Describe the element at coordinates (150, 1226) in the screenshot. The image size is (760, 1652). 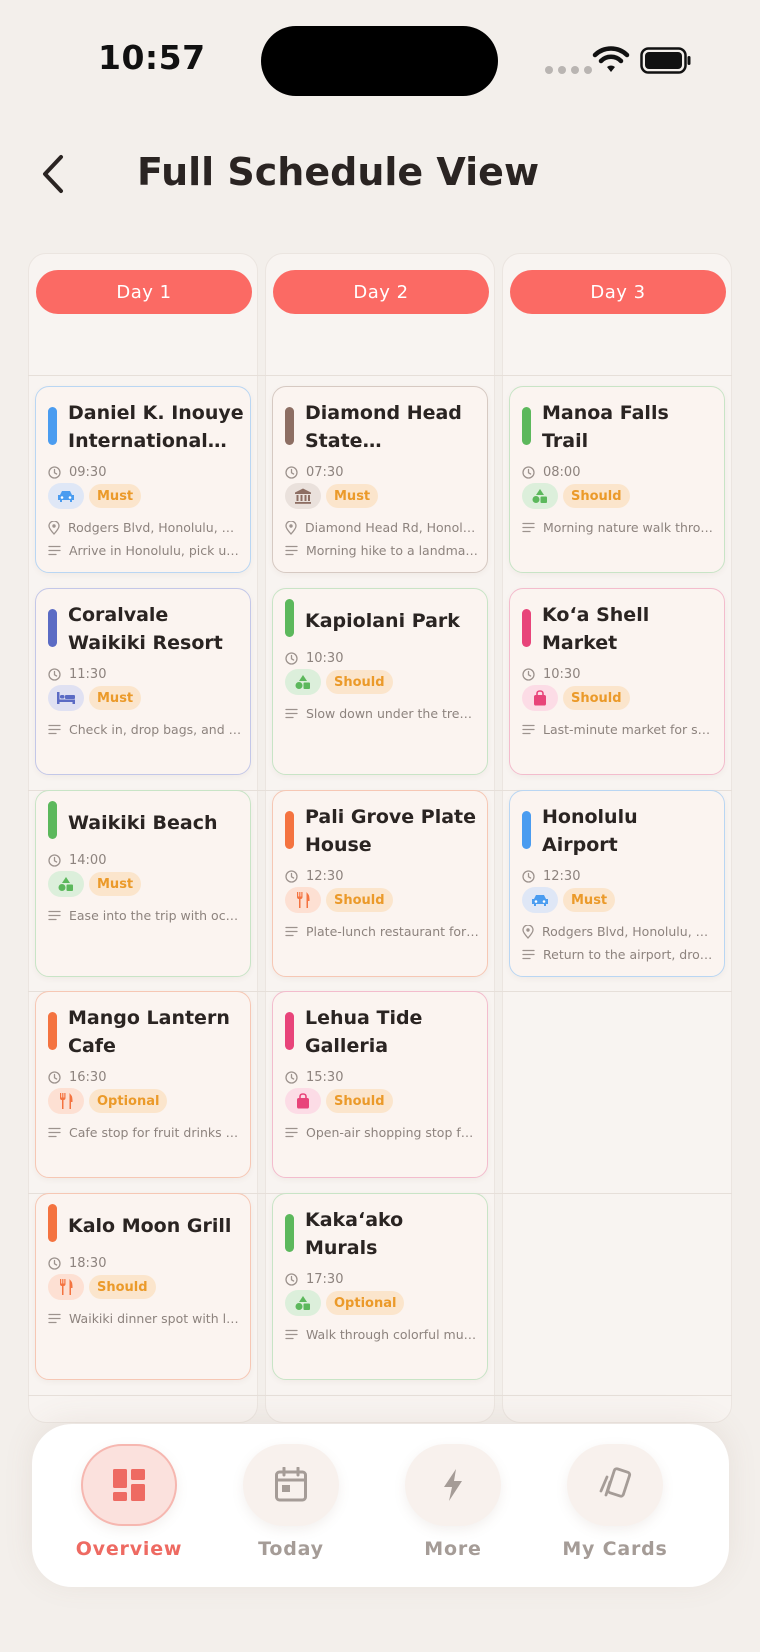
I see `card-title: Kalo Moon Grill` at that location.